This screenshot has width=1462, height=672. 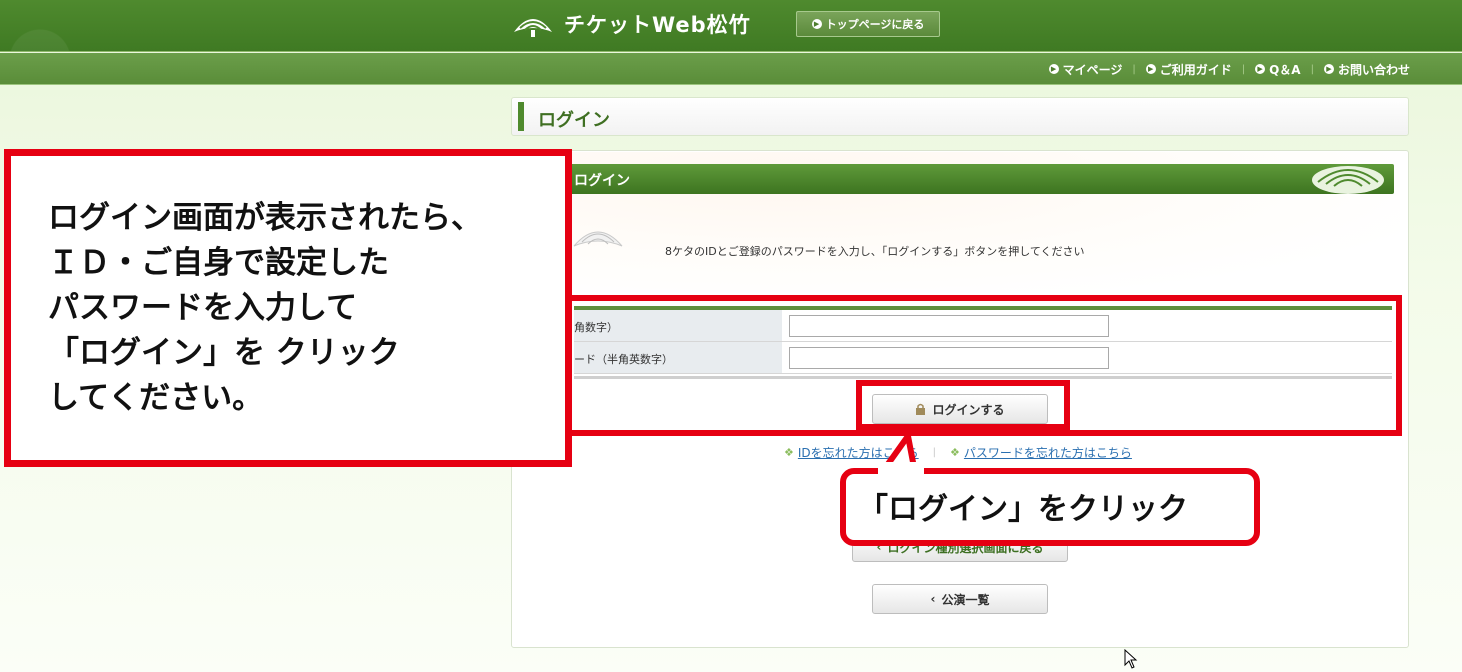 I want to click on nav-qa: ▶ Q＆A, so click(x=1278, y=69).